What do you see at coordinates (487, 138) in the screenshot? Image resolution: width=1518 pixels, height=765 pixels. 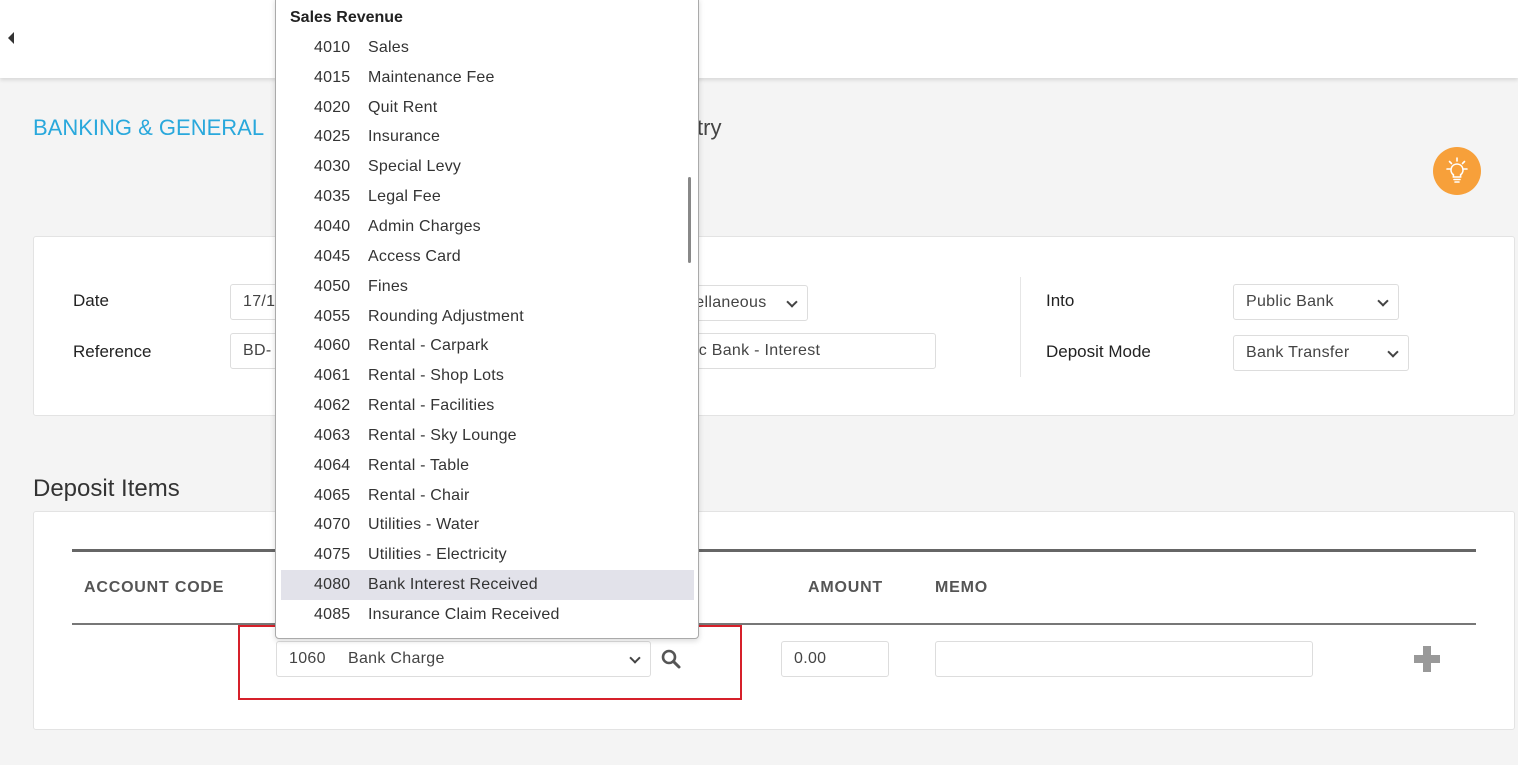 I see `dropdown-option: 4025 Insurance` at bounding box center [487, 138].